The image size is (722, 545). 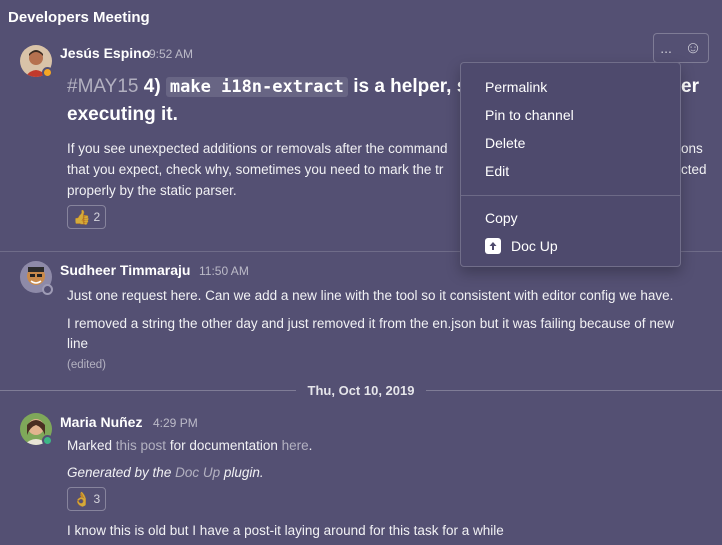 I want to click on post-body-marked: Marked this post for documentation here., so click(x=189, y=445).